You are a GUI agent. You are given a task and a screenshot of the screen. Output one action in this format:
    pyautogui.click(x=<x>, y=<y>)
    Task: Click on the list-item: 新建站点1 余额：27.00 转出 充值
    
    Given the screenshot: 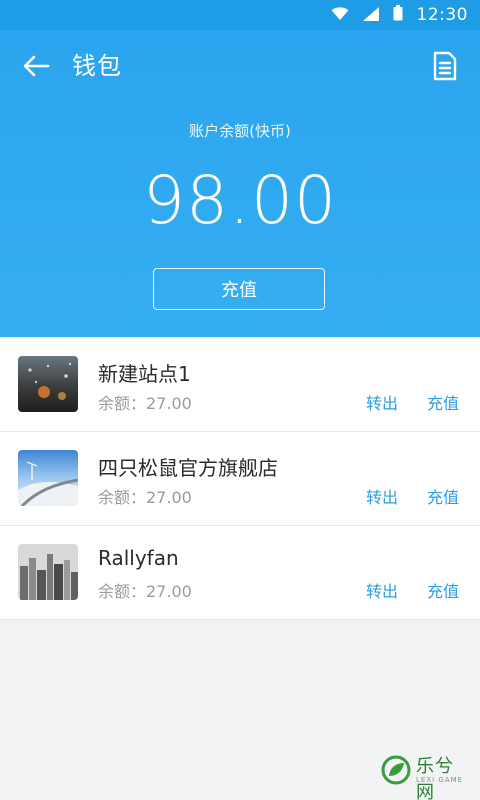 What is the action you would take?
    pyautogui.click(x=240, y=385)
    